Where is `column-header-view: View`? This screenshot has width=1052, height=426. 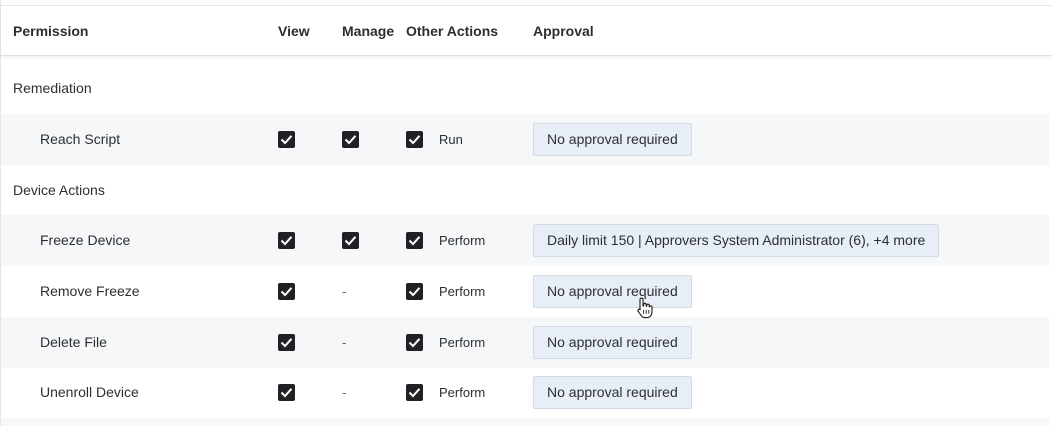 column-header-view: View is located at coordinates (294, 31).